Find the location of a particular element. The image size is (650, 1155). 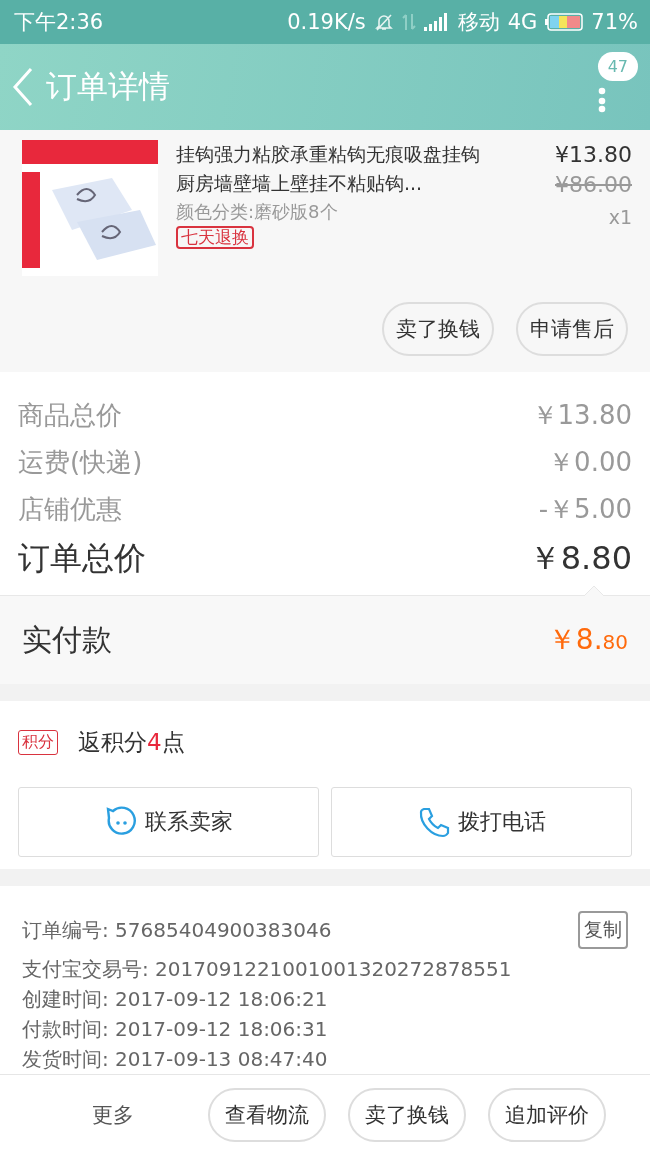

network-speed: 0.19K/s is located at coordinates (326, 22).